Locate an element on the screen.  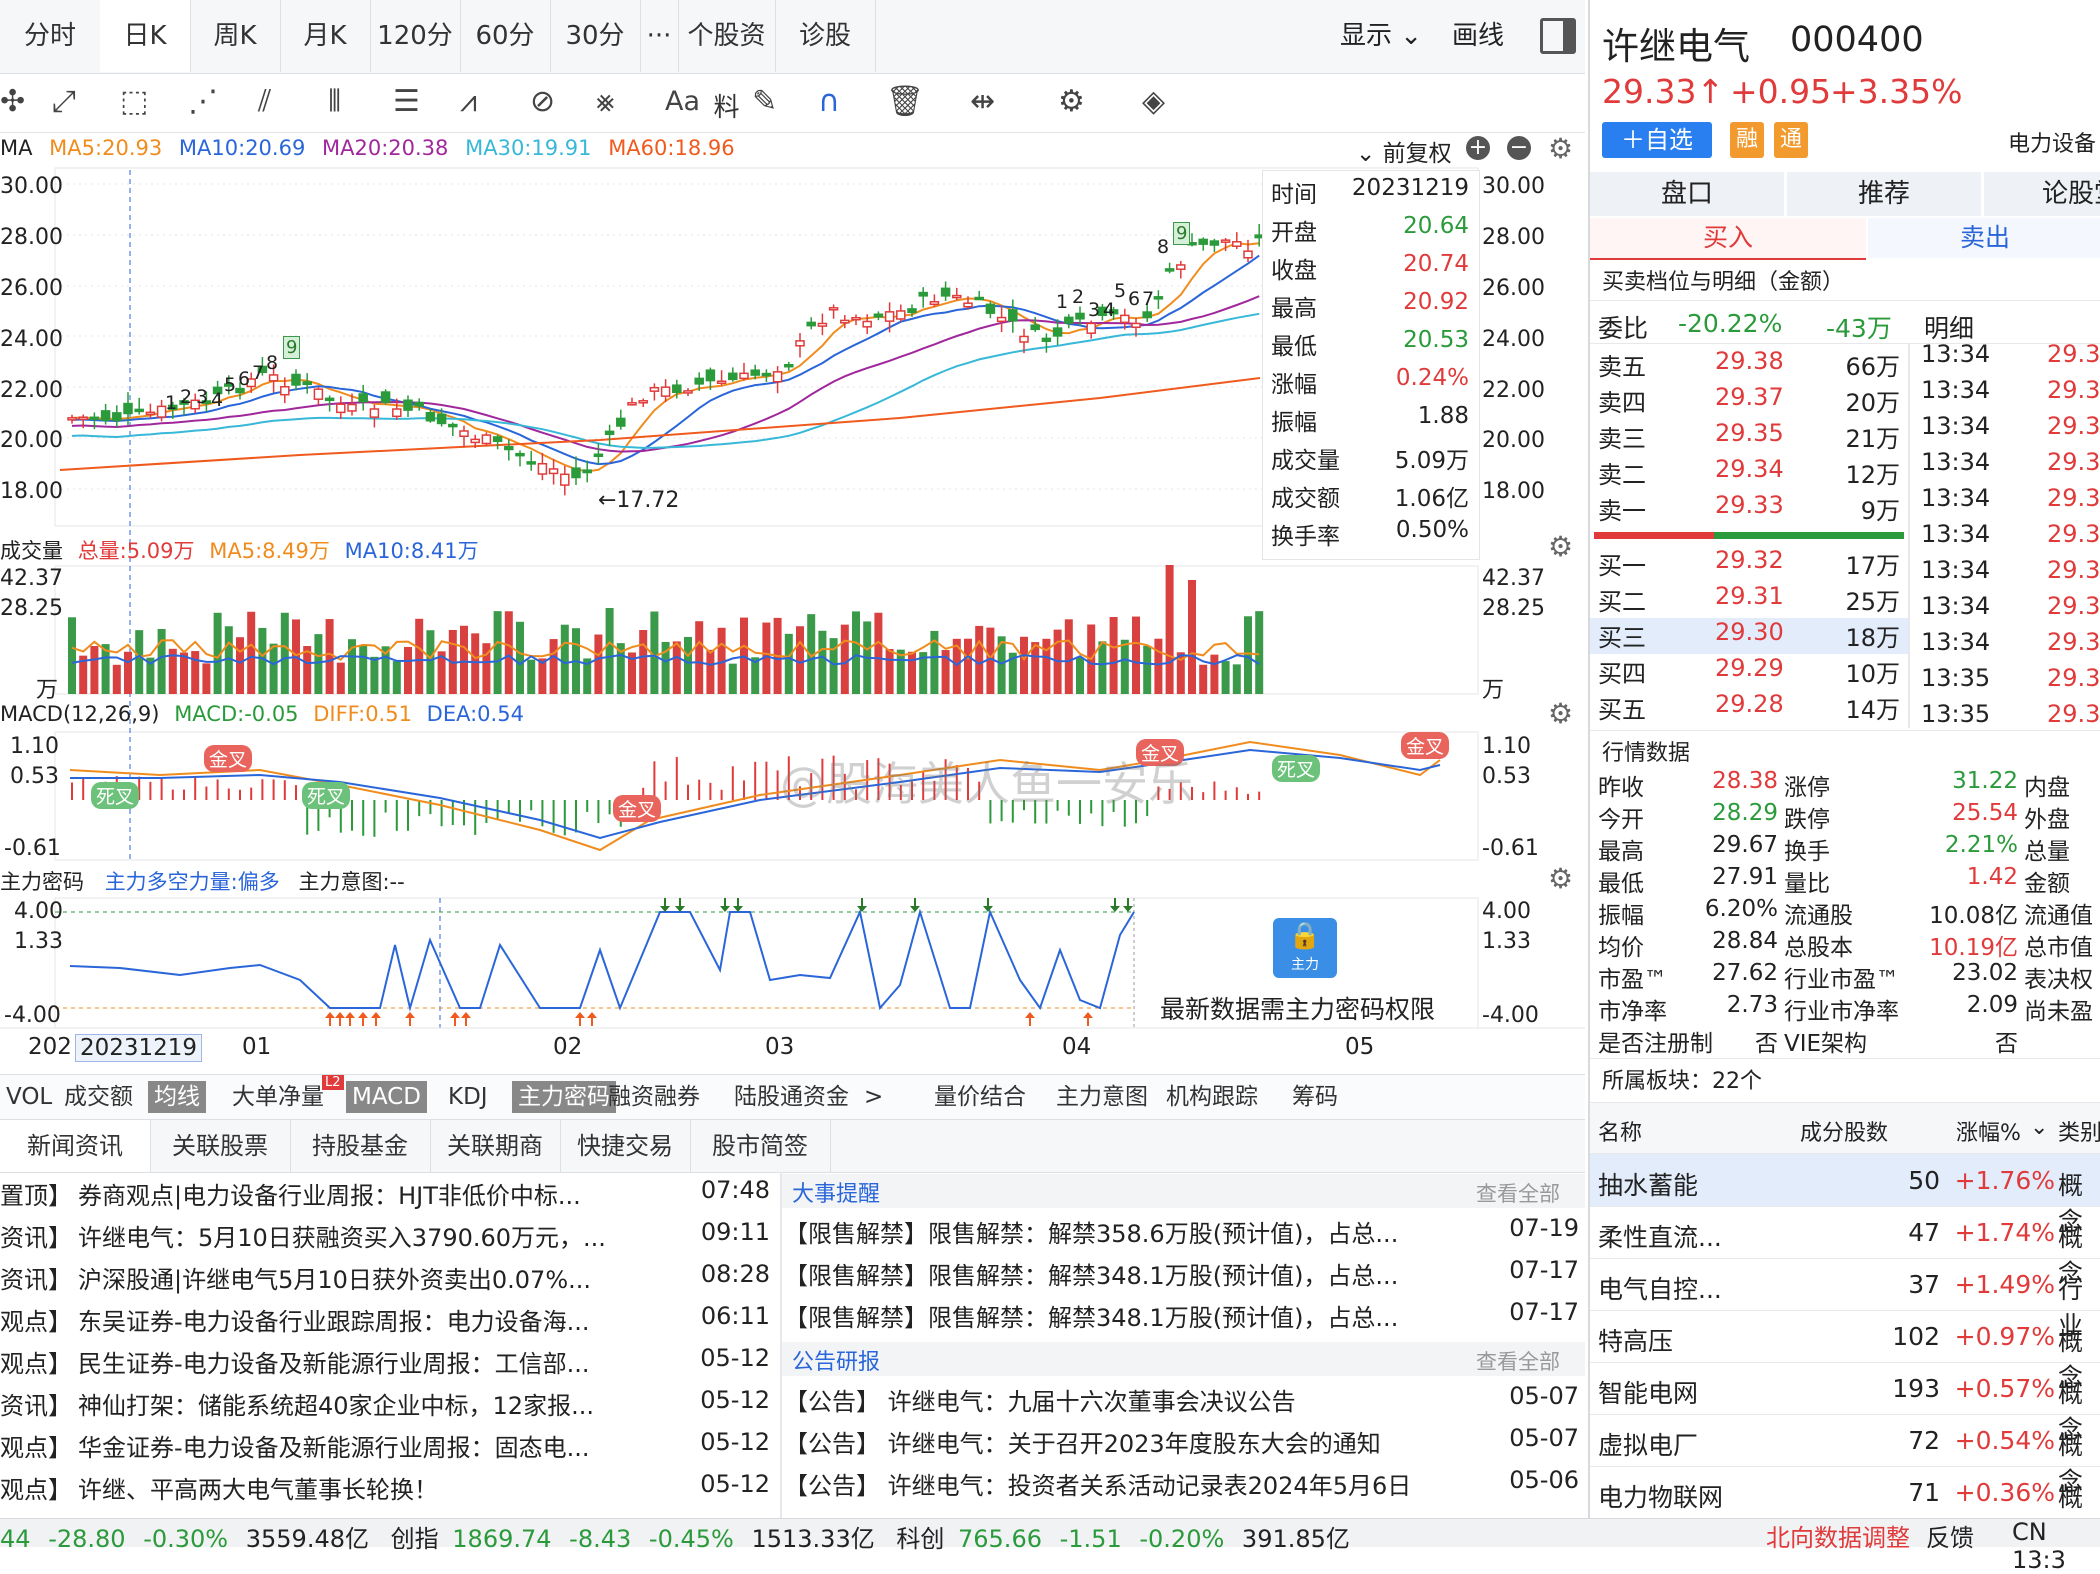
news-item: 资讯】 神仙打架：储能系统超40家企业中标，12家报... 05-12 is located at coordinates (390, 1407).